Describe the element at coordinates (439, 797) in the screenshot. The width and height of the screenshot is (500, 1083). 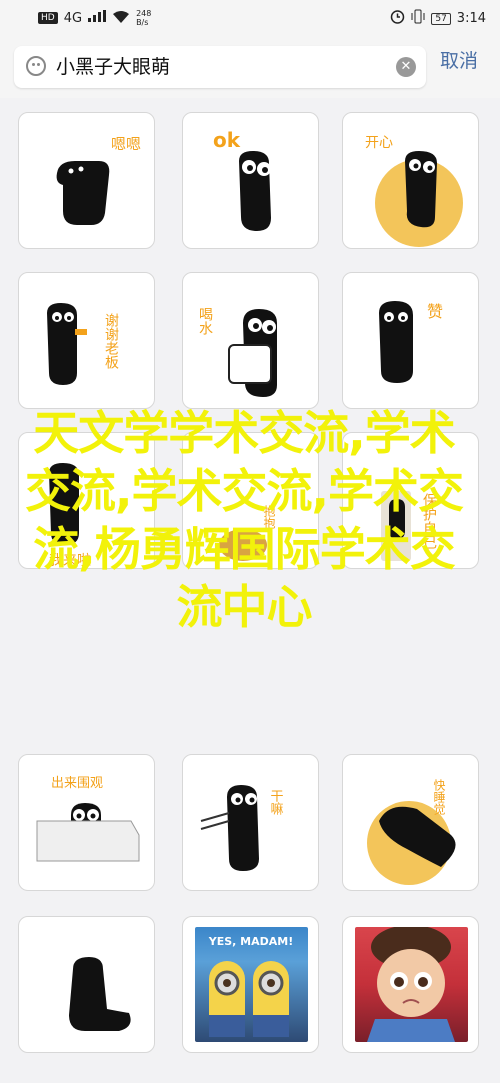
I see `sticker-caption: 快睡觉` at that location.